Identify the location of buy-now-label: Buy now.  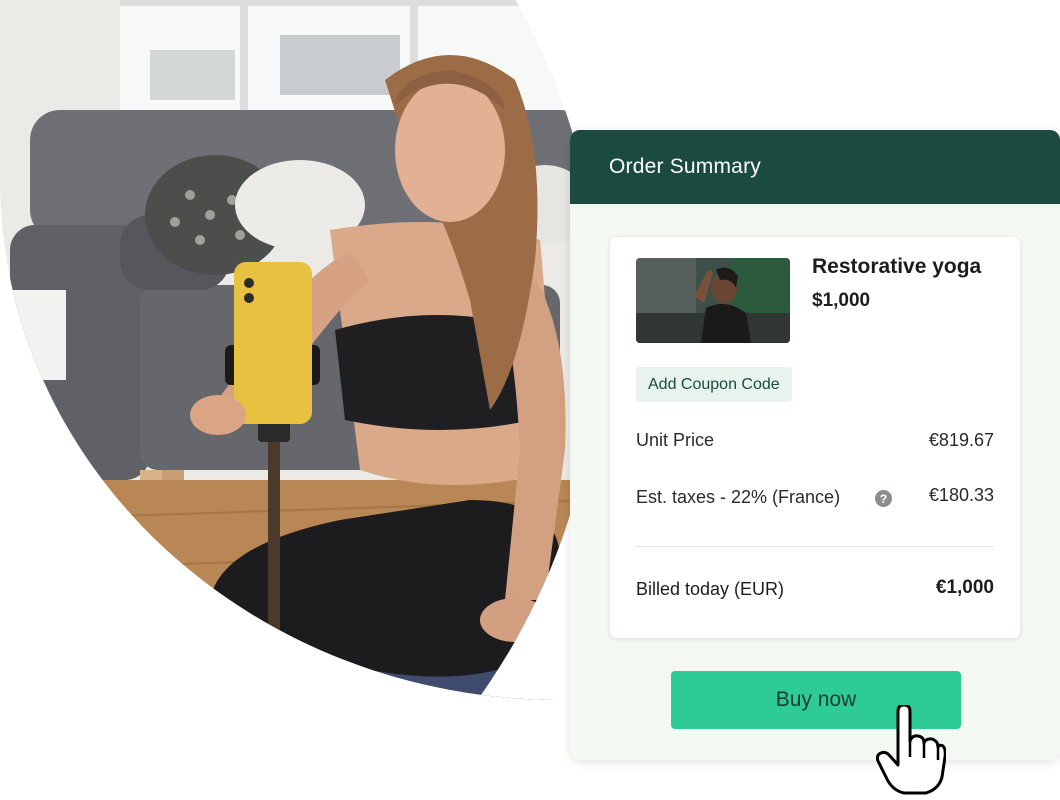
(816, 699).